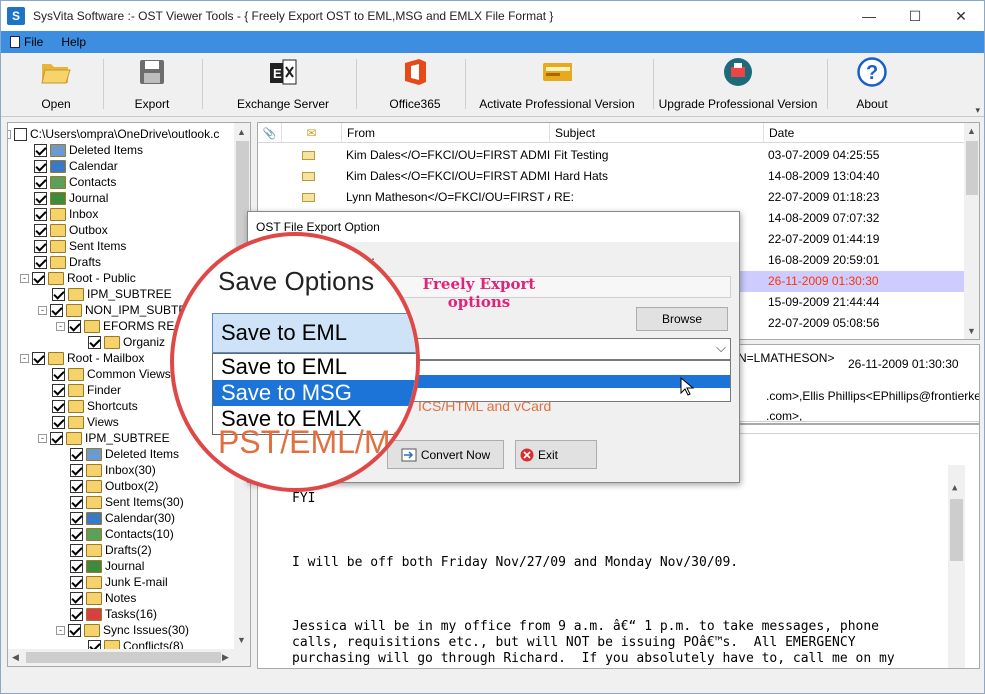  Describe the element at coordinates (657, 133) in the screenshot. I see `subject-column-header: Subject` at that location.